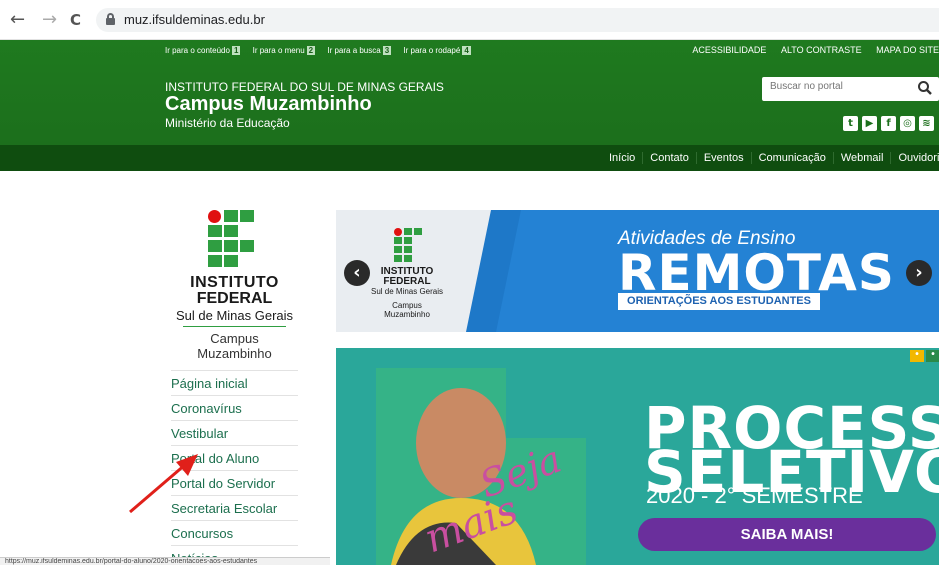  What do you see at coordinates (284, 50) in the screenshot?
I see `skip-link-menu: Ir para o menu 2` at bounding box center [284, 50].